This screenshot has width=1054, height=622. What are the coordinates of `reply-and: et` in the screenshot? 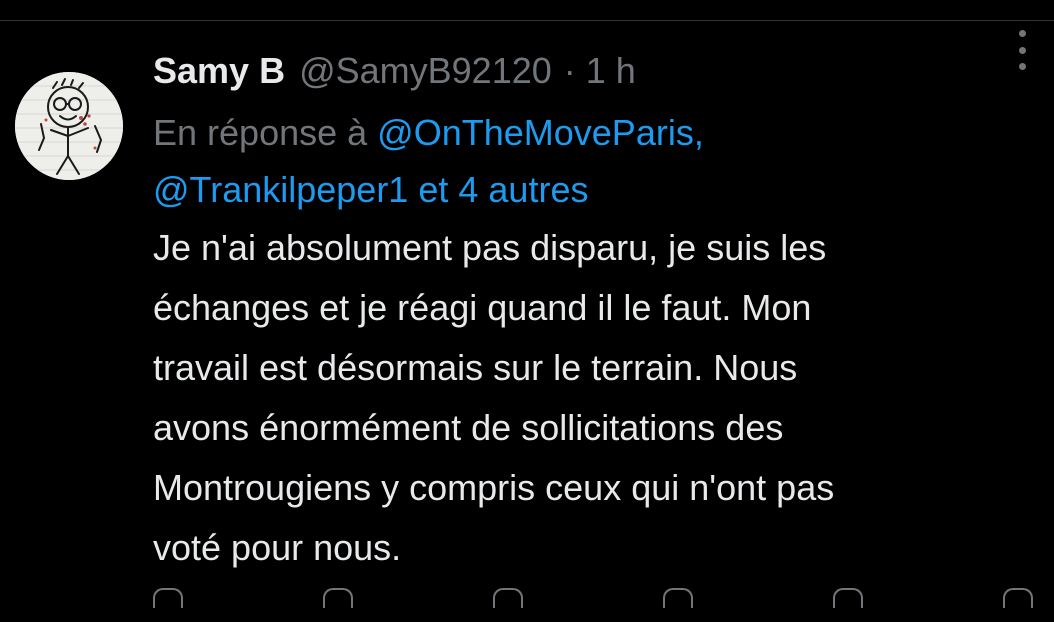 It's located at (433, 189).